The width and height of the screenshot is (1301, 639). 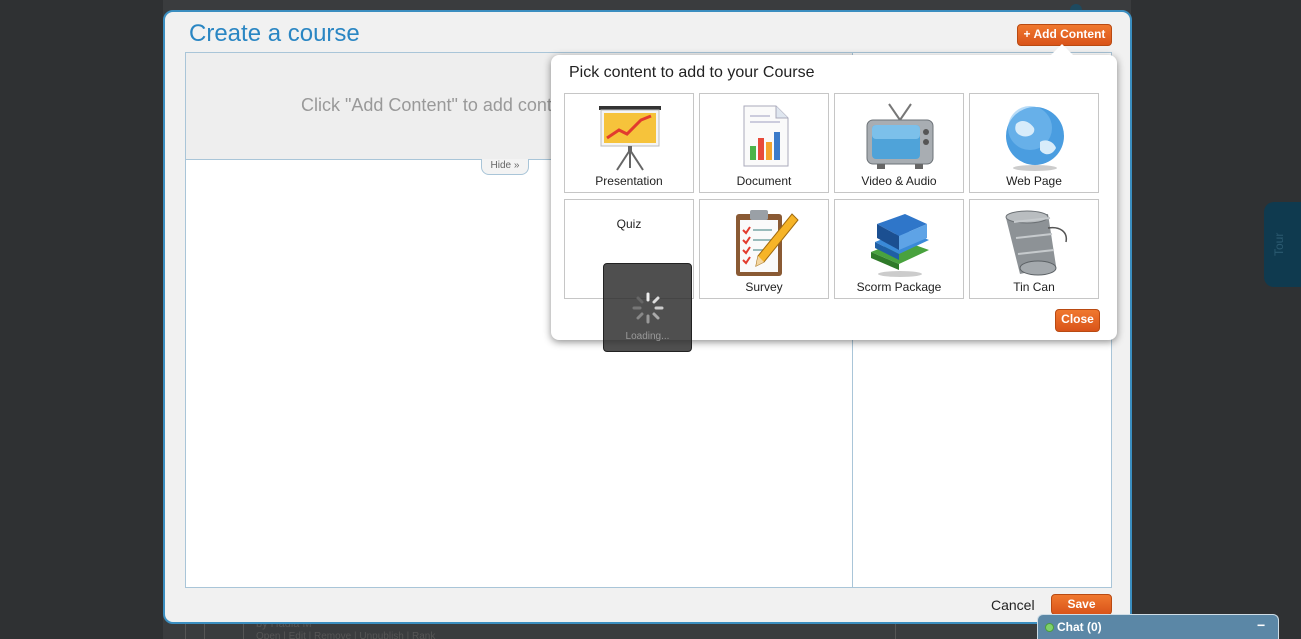 I want to click on books-icon, so click(x=900, y=245).